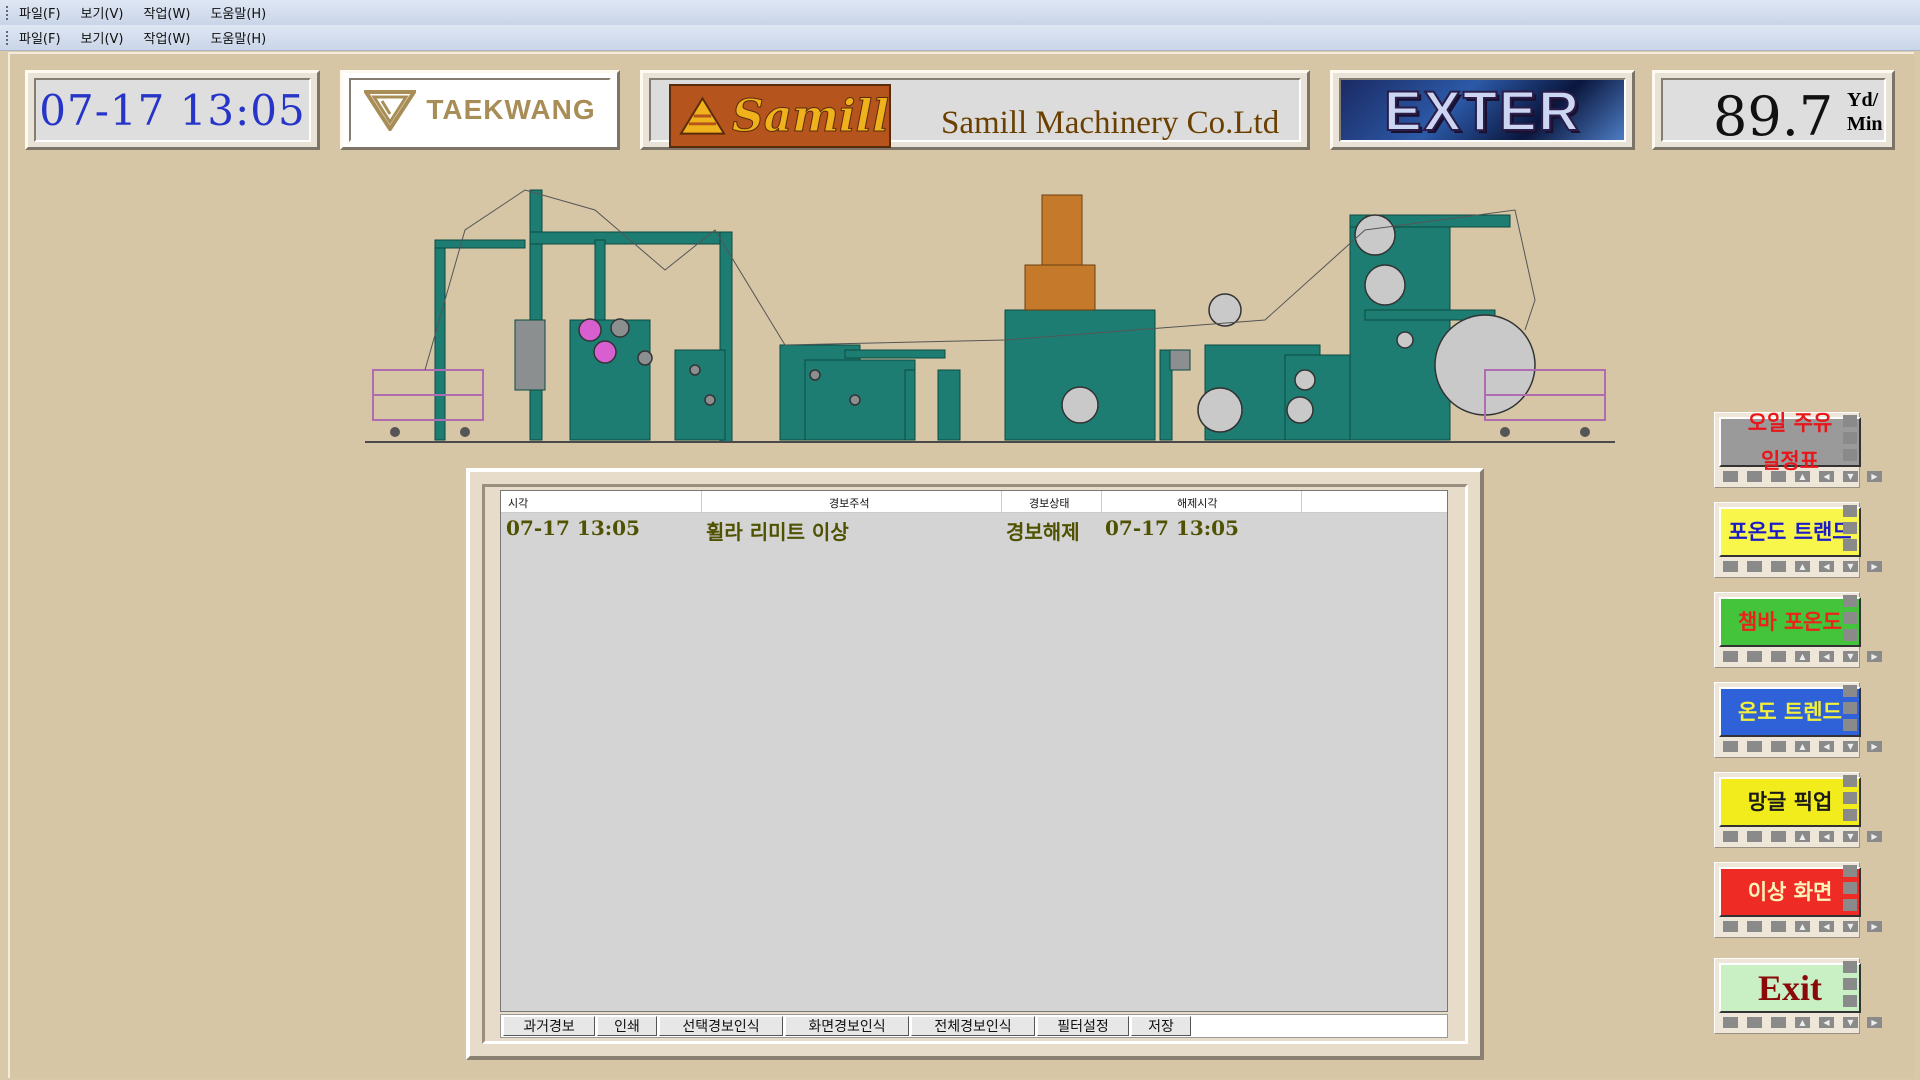  I want to click on mangle-pickup-button: 망글 픽업, so click(1790, 802).